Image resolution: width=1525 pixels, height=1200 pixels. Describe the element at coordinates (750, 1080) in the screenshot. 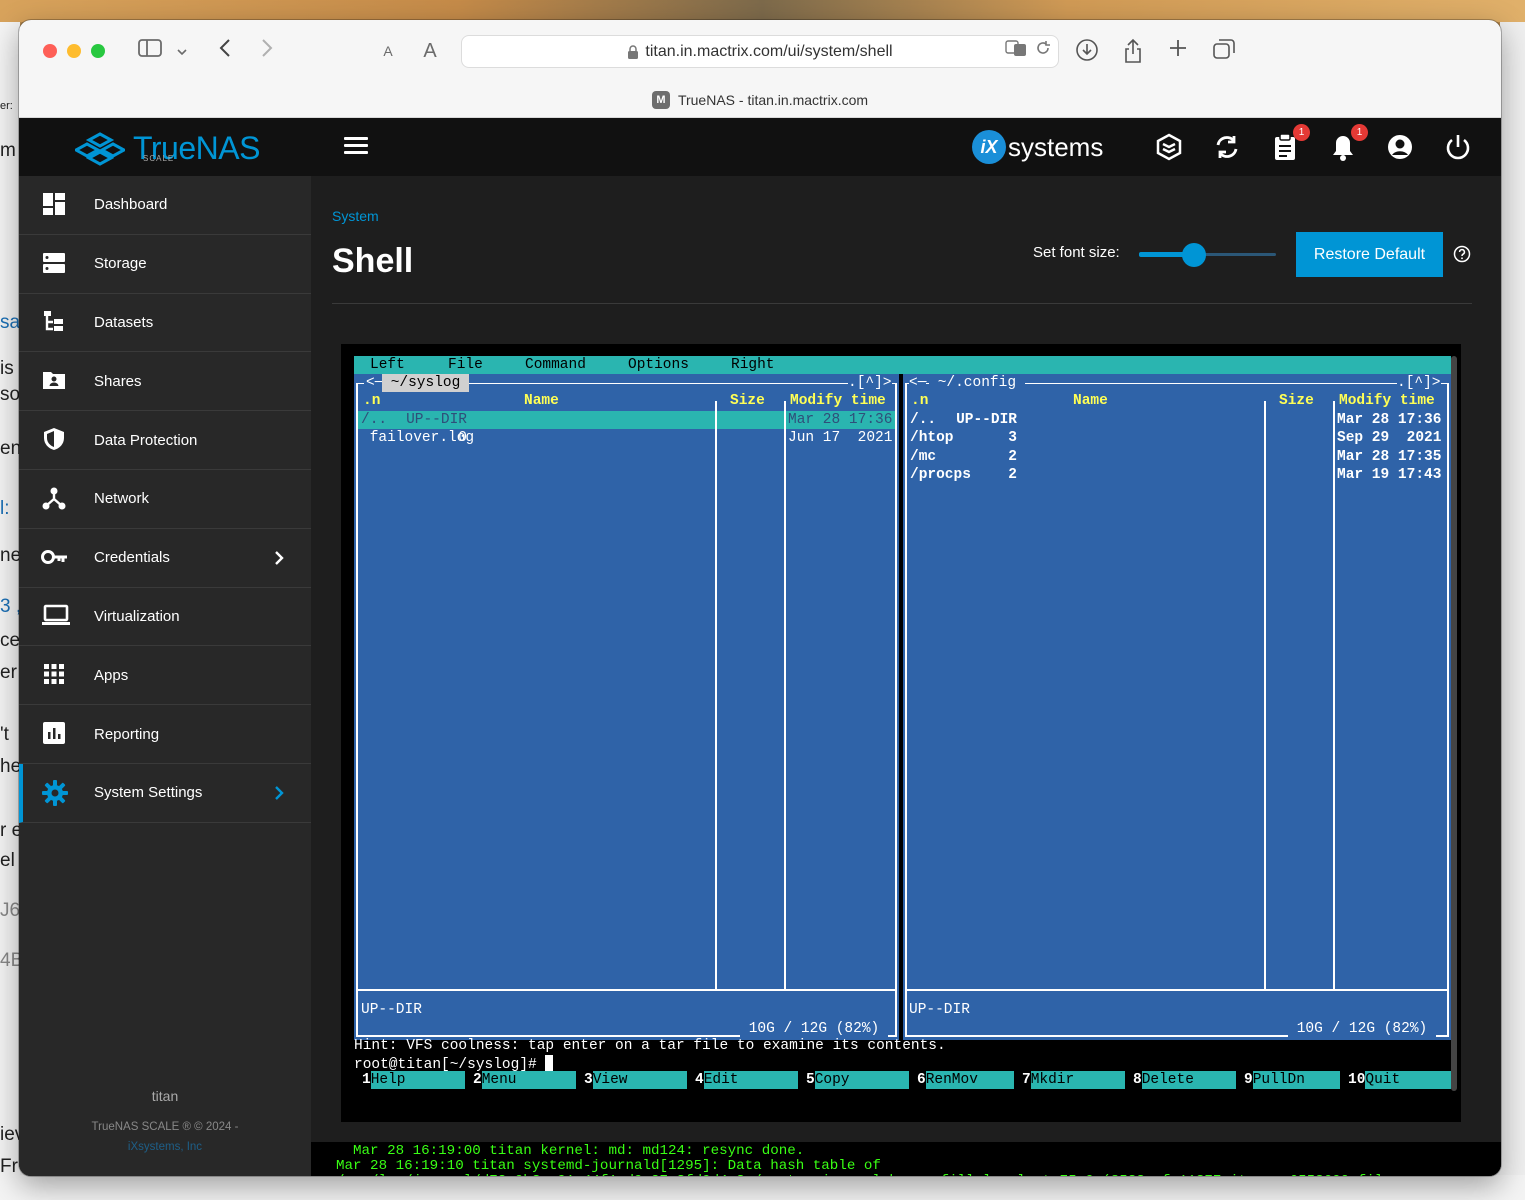

I see `fkey-edit: Edit` at that location.